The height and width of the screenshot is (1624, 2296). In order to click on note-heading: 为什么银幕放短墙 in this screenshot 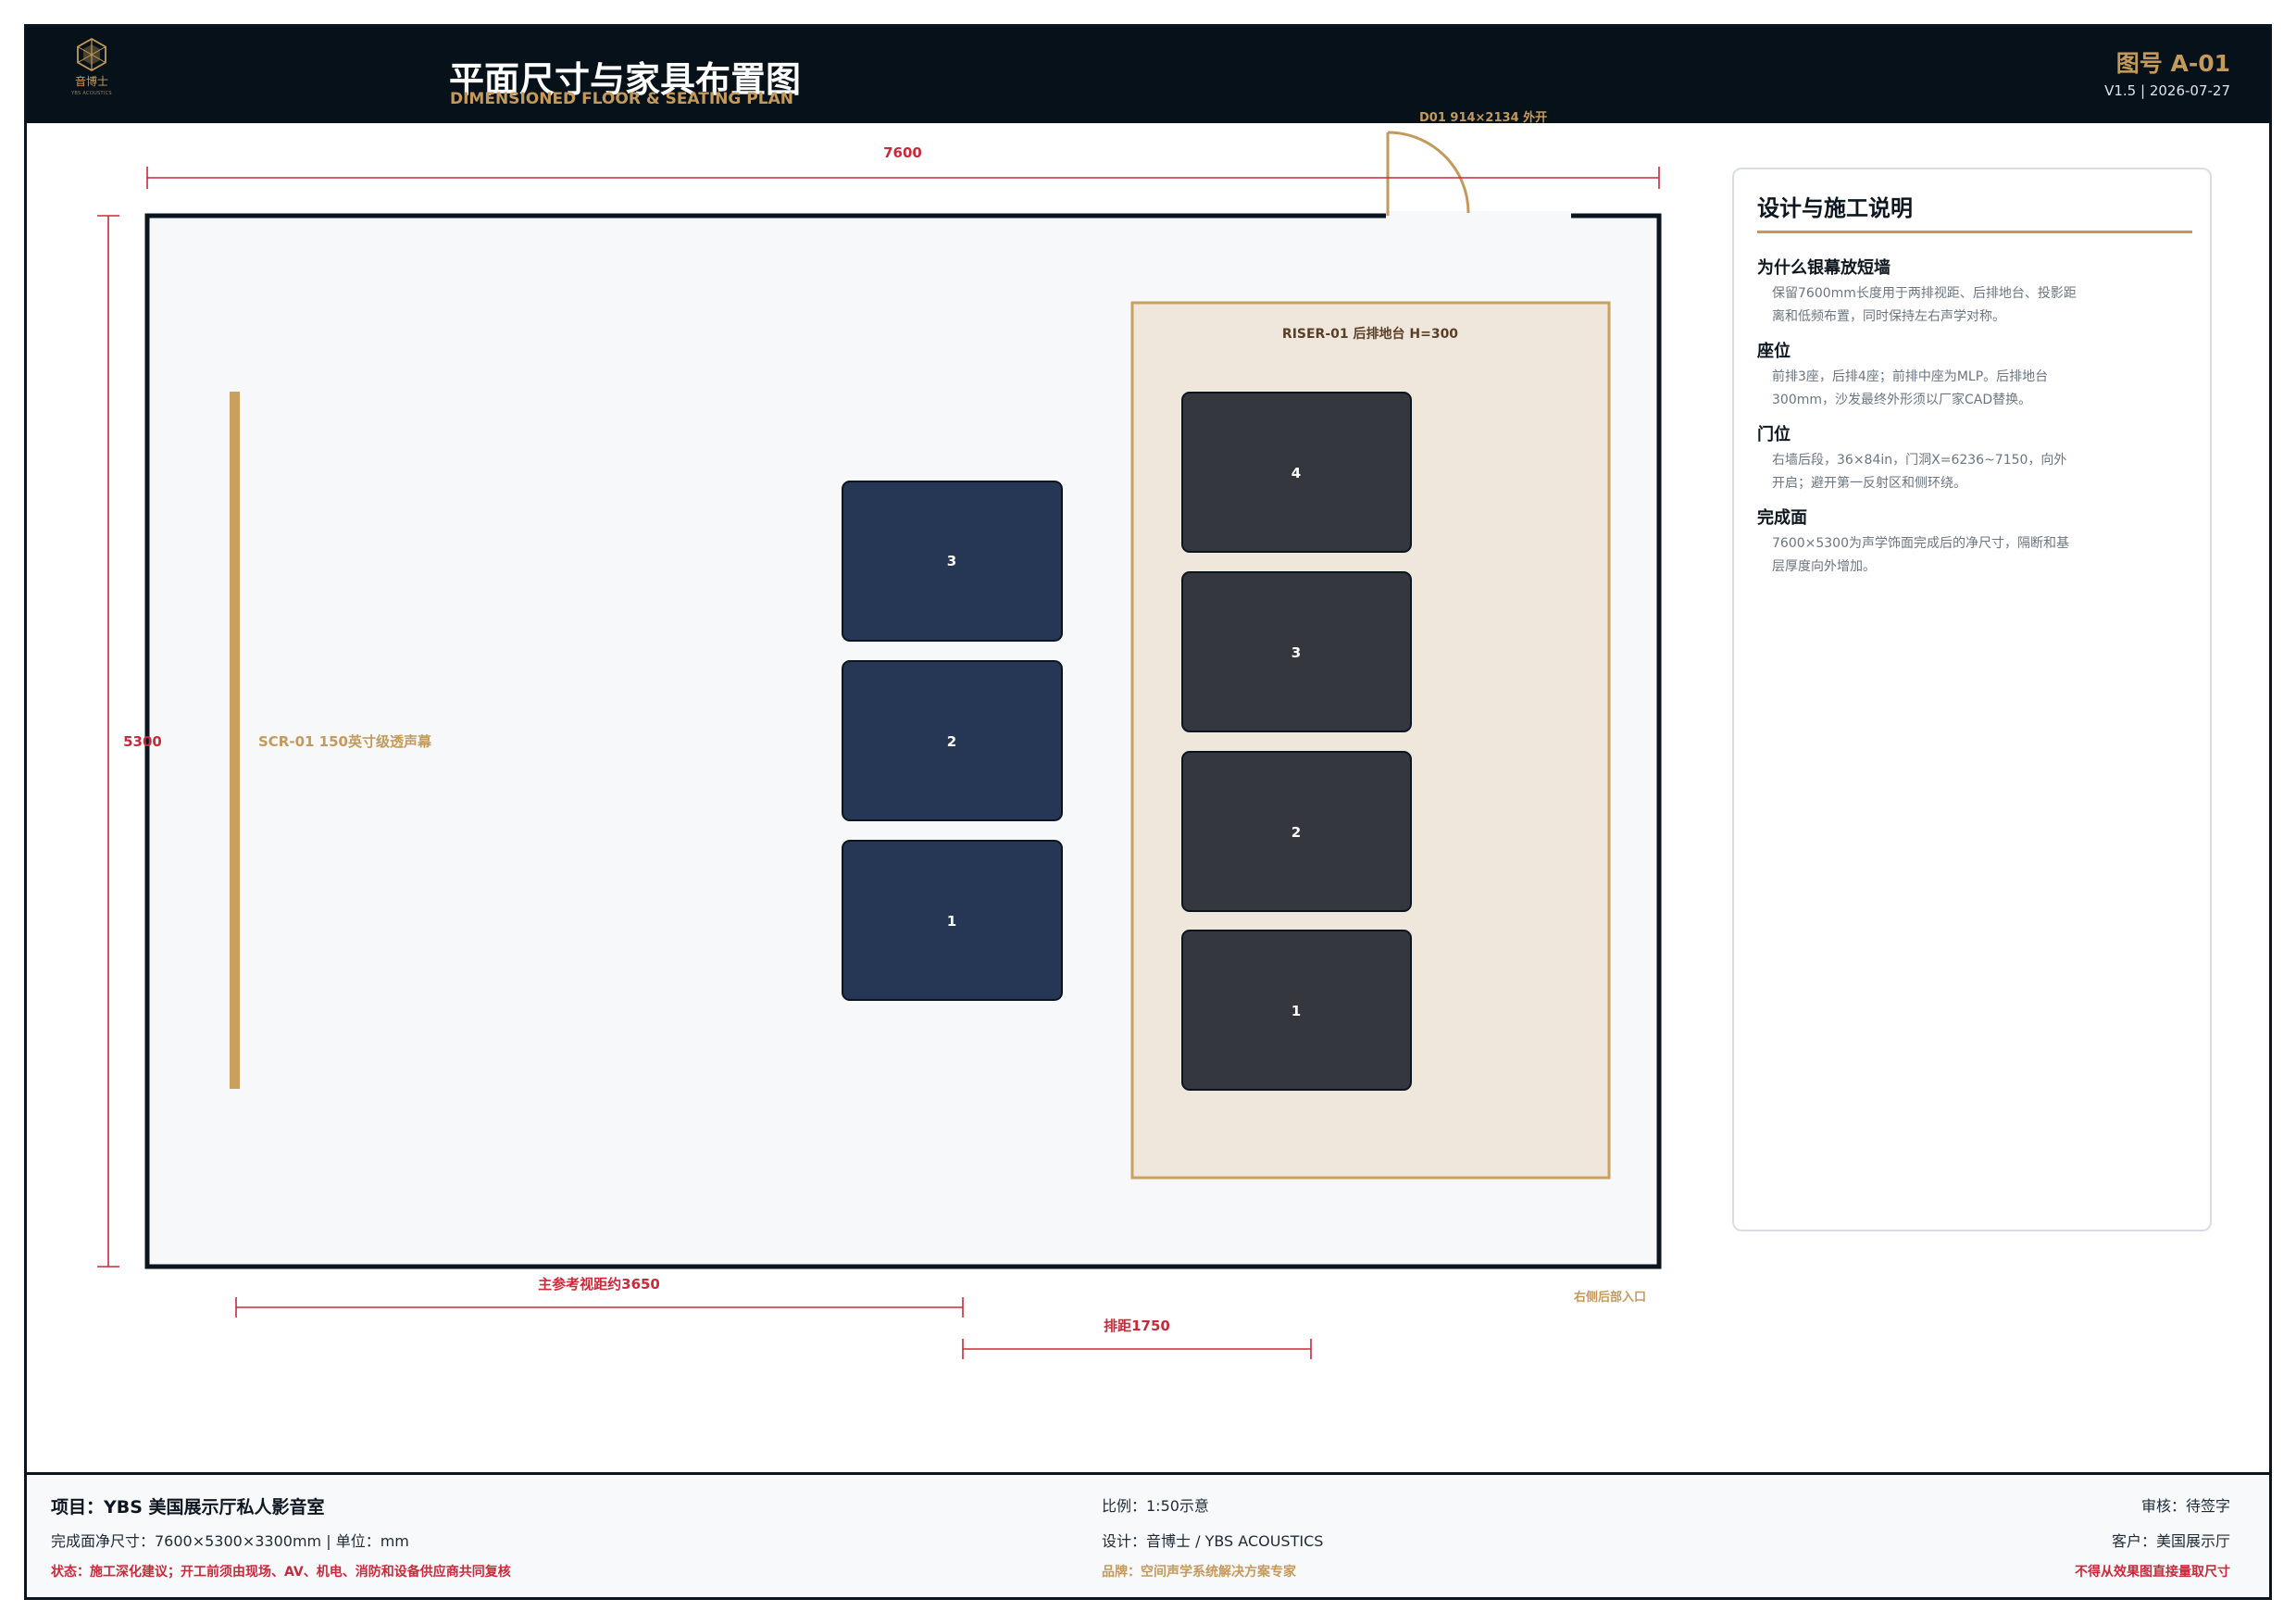, I will do `click(1823, 268)`.